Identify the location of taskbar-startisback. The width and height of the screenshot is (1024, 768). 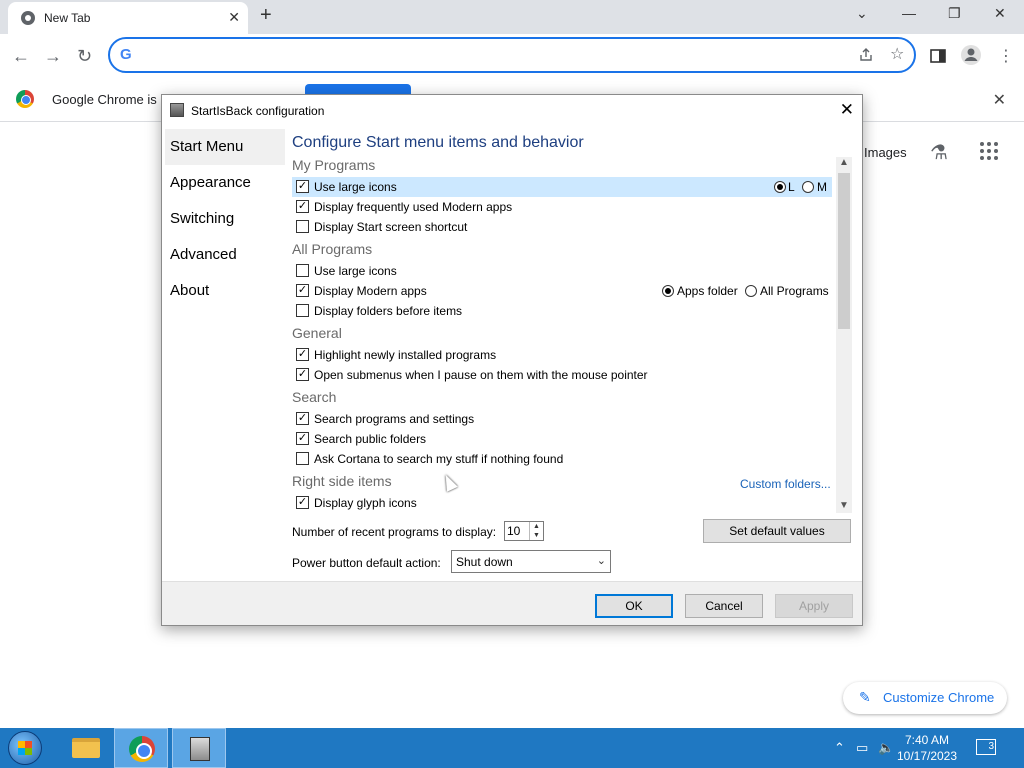
(199, 748).